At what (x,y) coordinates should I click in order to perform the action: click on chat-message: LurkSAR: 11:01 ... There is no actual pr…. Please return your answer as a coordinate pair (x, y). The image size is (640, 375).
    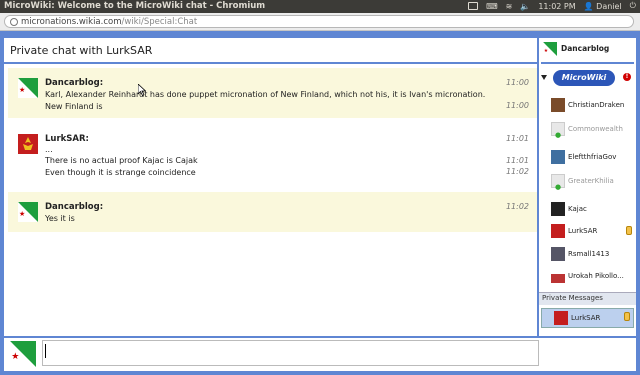
    Looking at the image, I should click on (272, 155).